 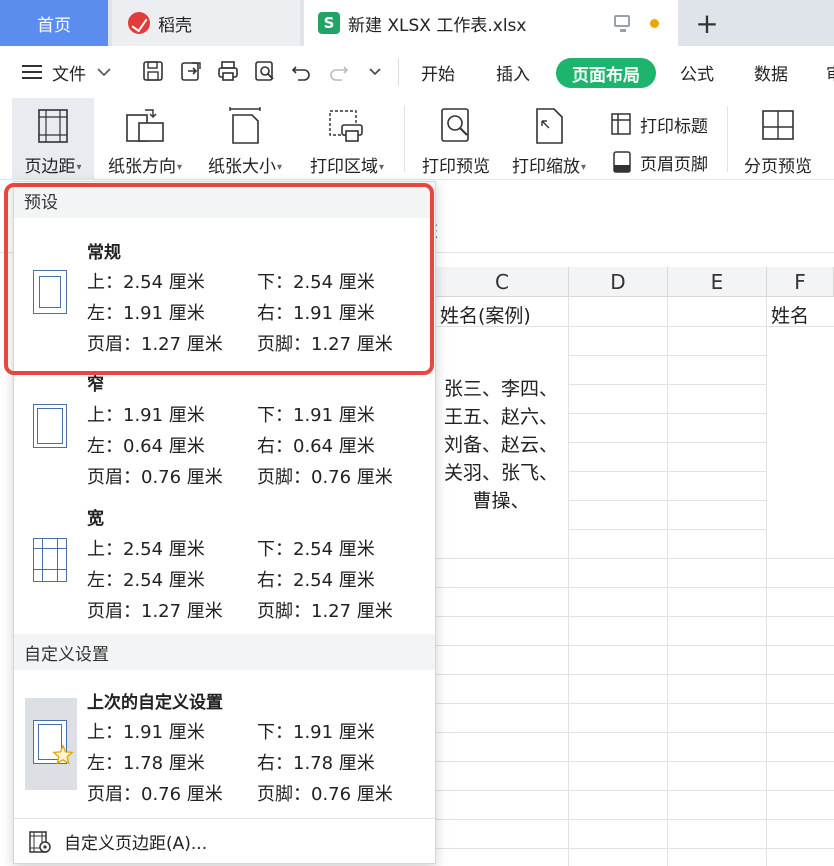 I want to click on file-menu-button: 文件, so click(x=67, y=72).